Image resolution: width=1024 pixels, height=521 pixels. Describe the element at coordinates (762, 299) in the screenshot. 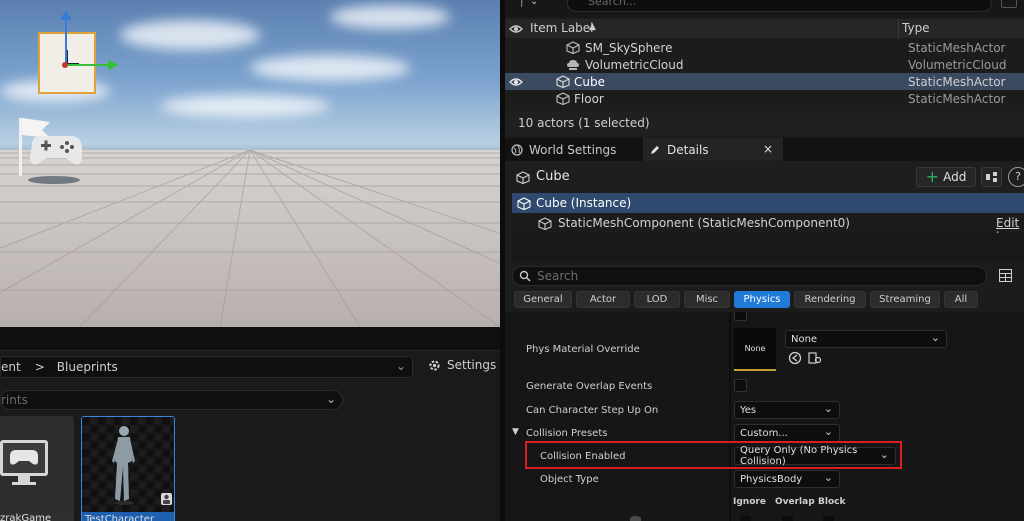

I see `filter-physics: Physics` at that location.